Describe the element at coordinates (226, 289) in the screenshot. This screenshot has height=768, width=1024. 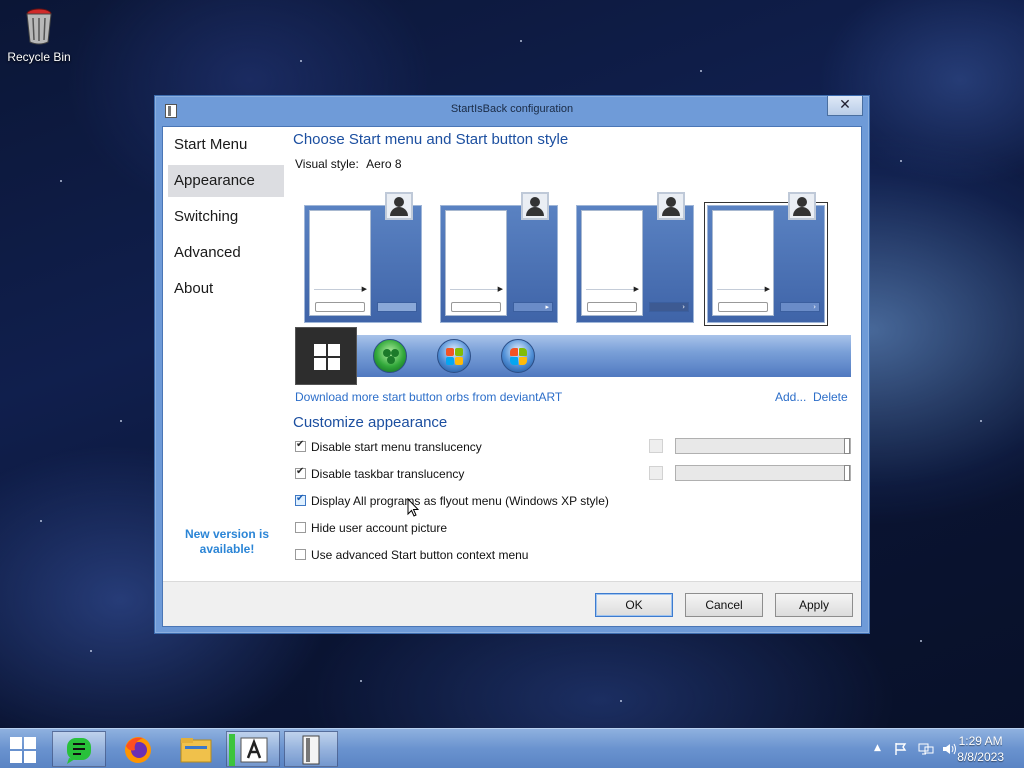
I see `sidebar-item-about: About` at that location.